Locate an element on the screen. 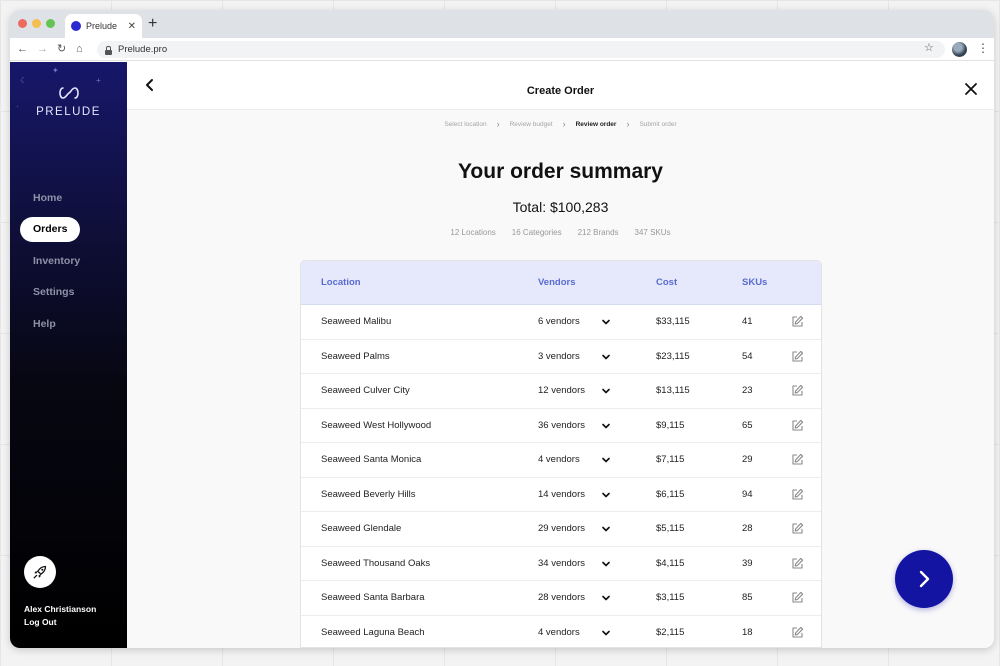 Image resolution: width=1000 pixels, height=666 pixels. table-row: Seaweed Culver City 12 vendors $13,115 23 is located at coordinates (561, 391).